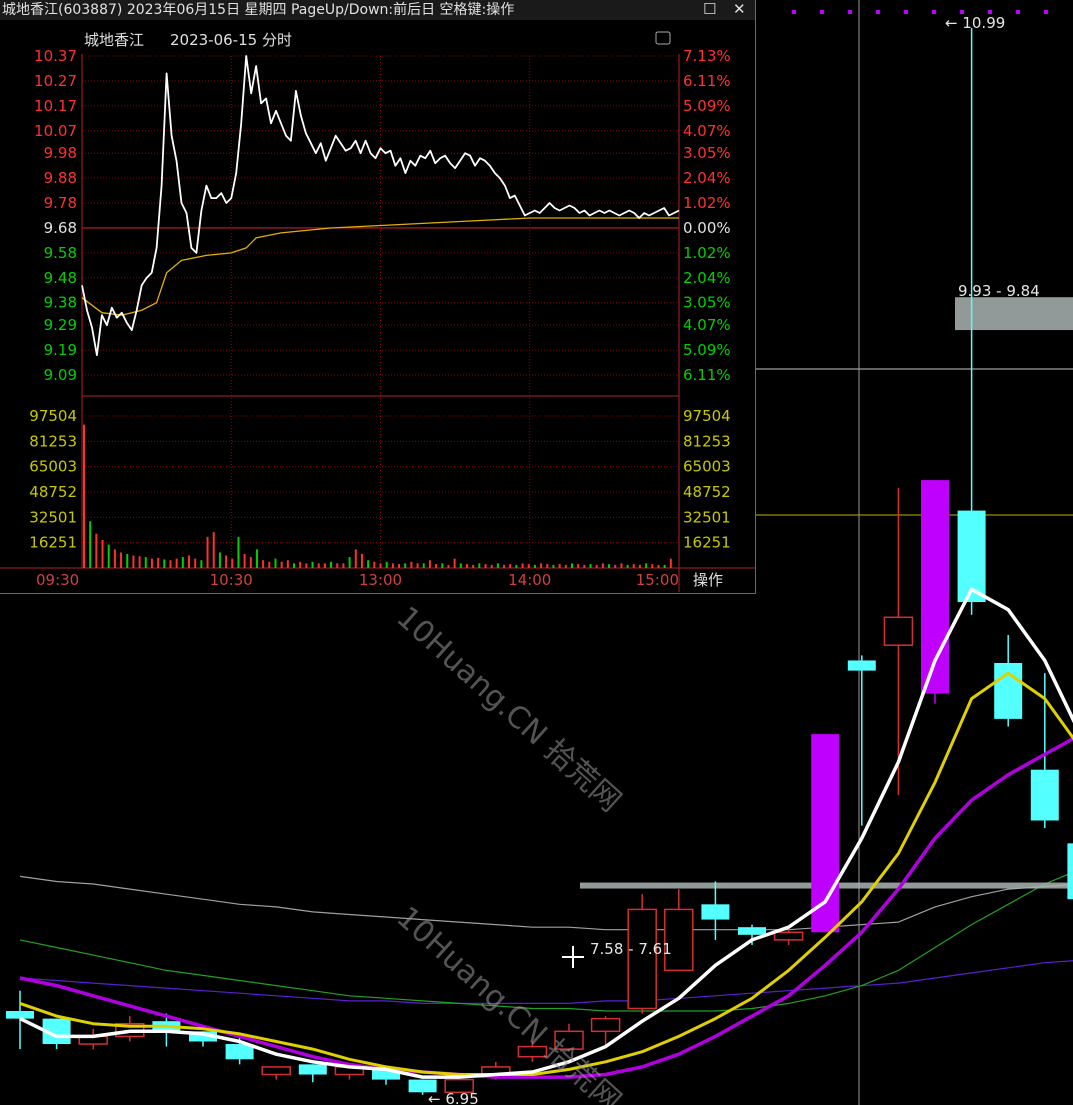 This screenshot has height=1105, width=1073. I want to click on price-tick-label: 9.98, so click(60, 153).